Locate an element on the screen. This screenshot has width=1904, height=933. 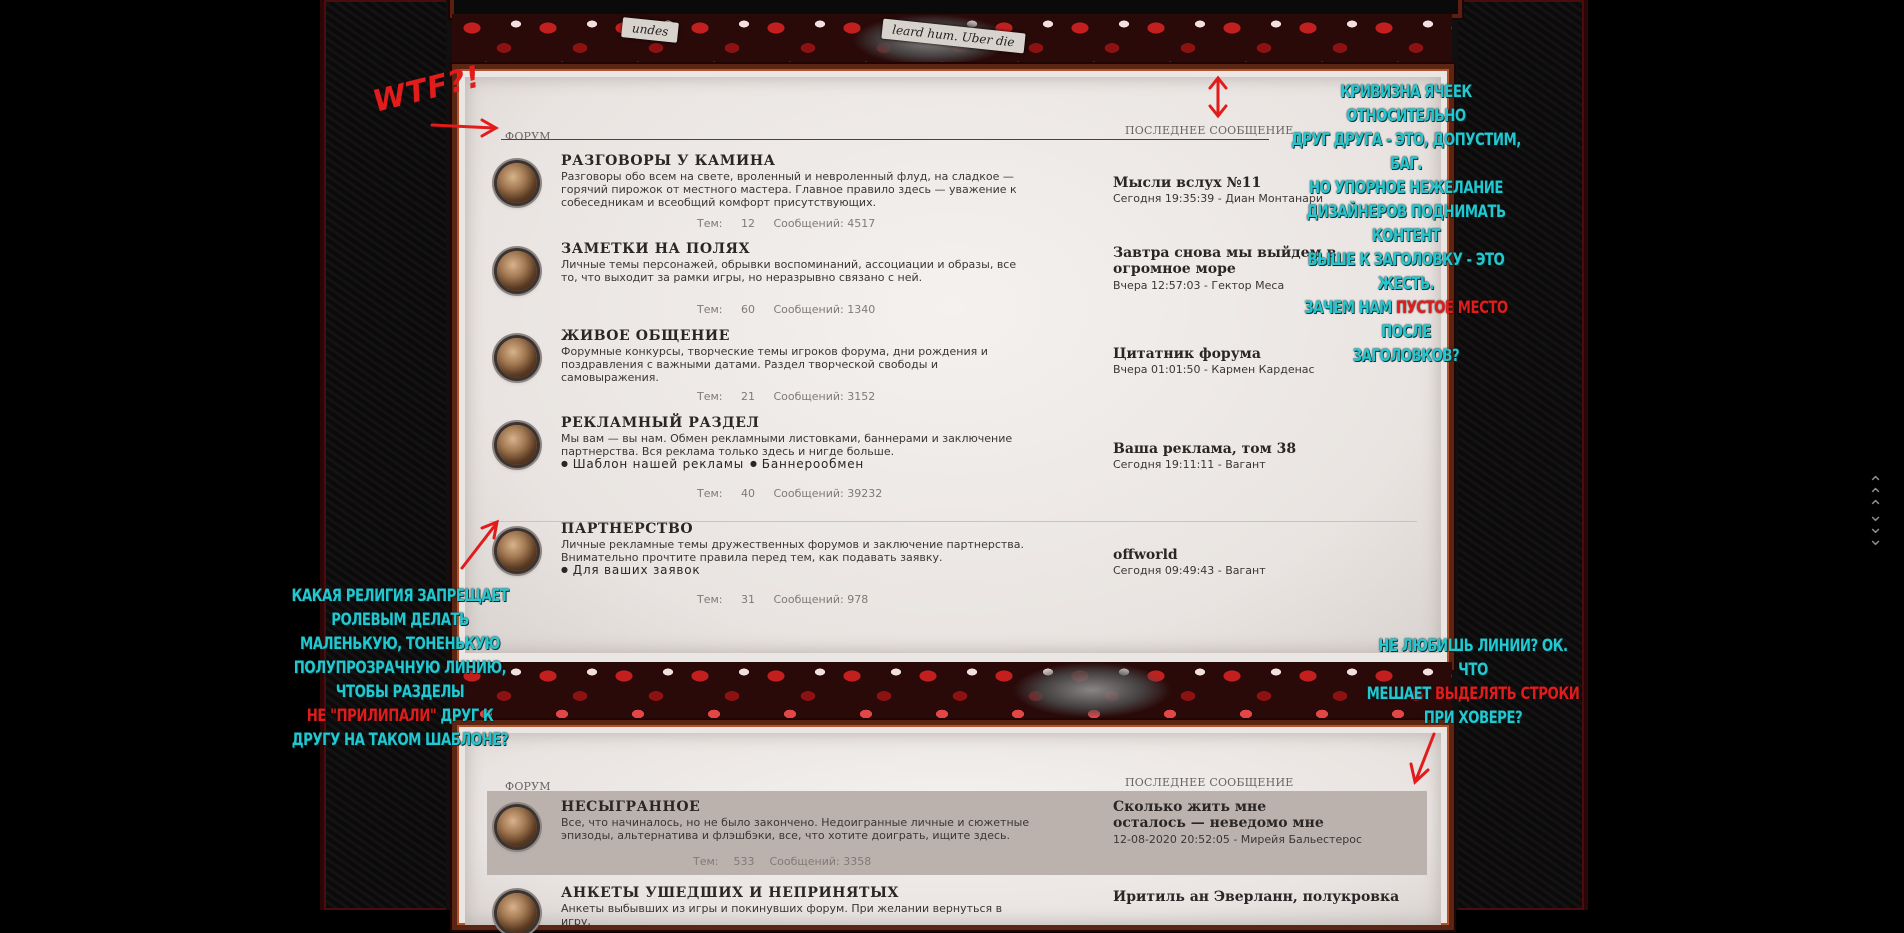
annotation-text: ЗАЧЕМ НАМ is located at coordinates (1350, 308).